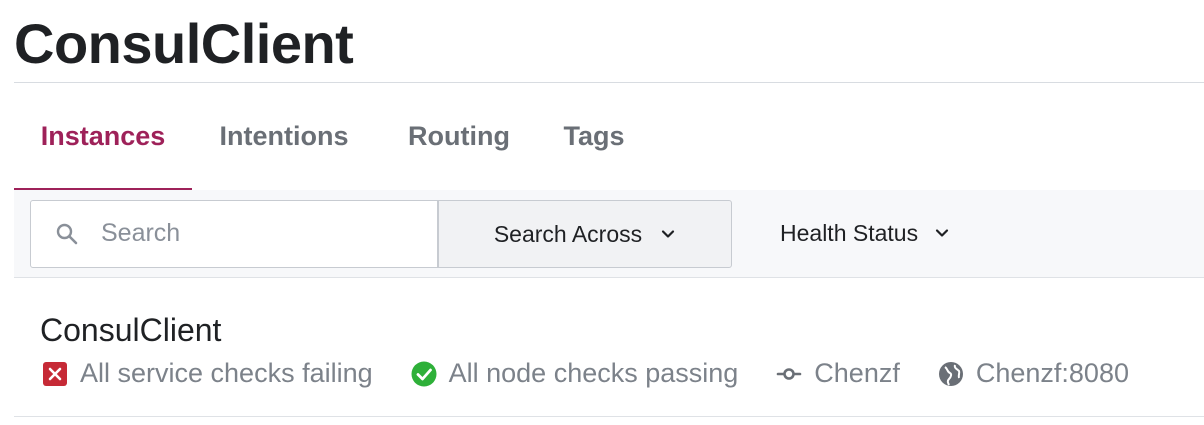  I want to click on service-checks-status: All service checks failing, so click(207, 373).